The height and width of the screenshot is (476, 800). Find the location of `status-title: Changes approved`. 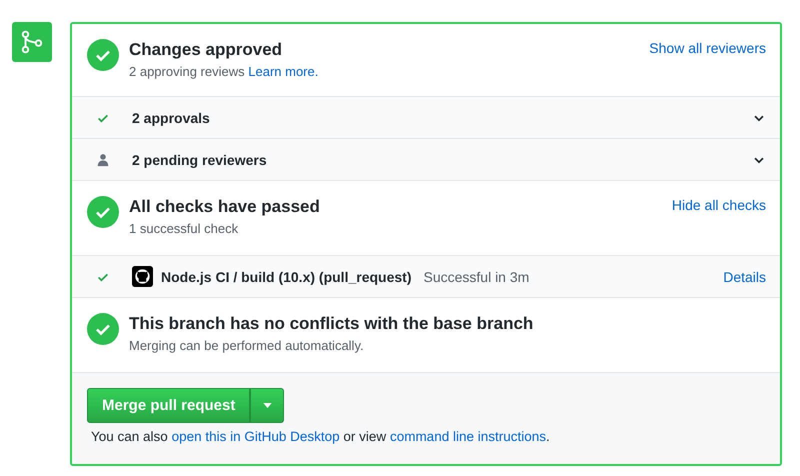

status-title: Changes approved is located at coordinates (206, 50).